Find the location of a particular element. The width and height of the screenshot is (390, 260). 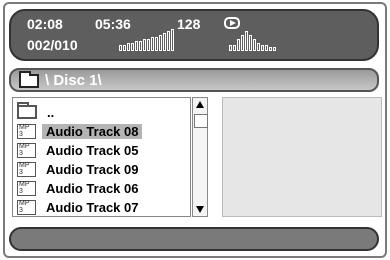

track-counter: 002/010 is located at coordinates (52, 45).